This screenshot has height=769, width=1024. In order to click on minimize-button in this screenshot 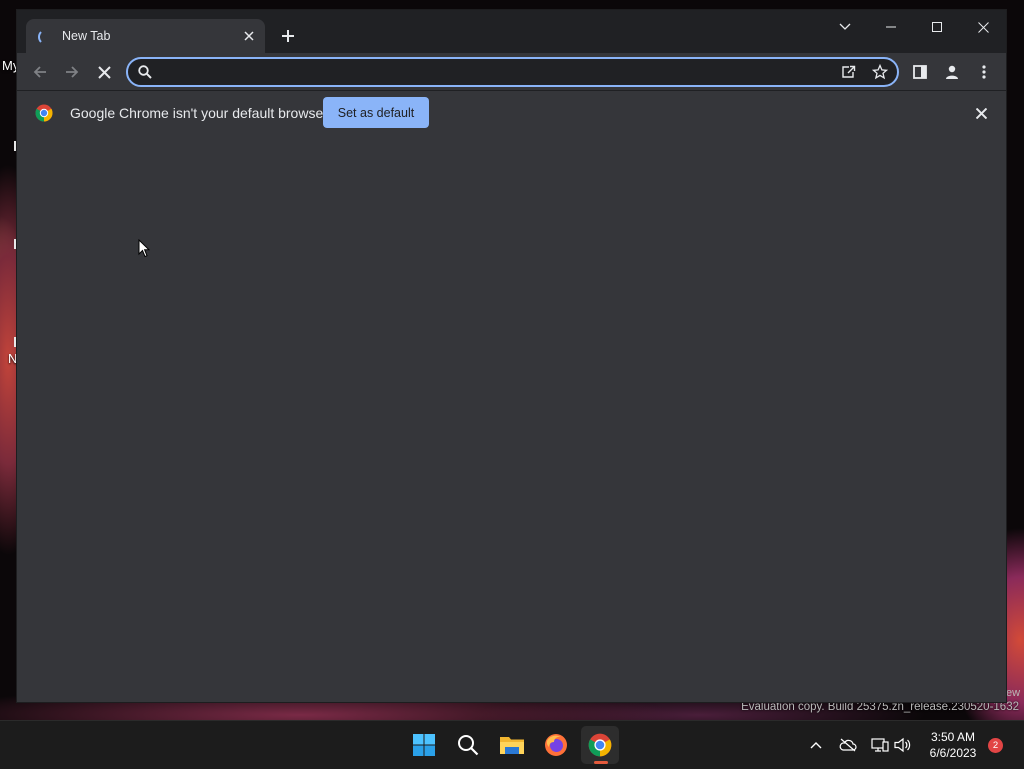, I will do `click(891, 27)`.